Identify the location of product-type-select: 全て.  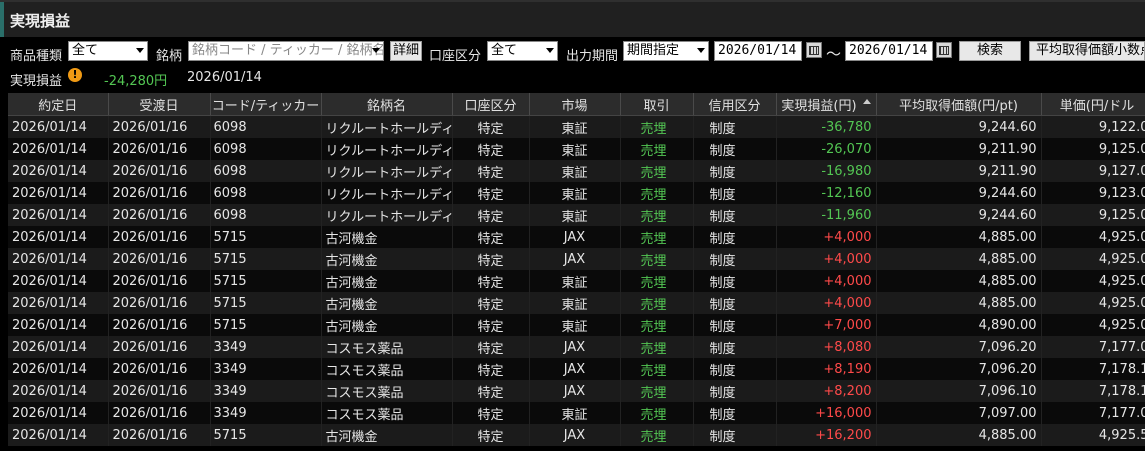
(108, 51).